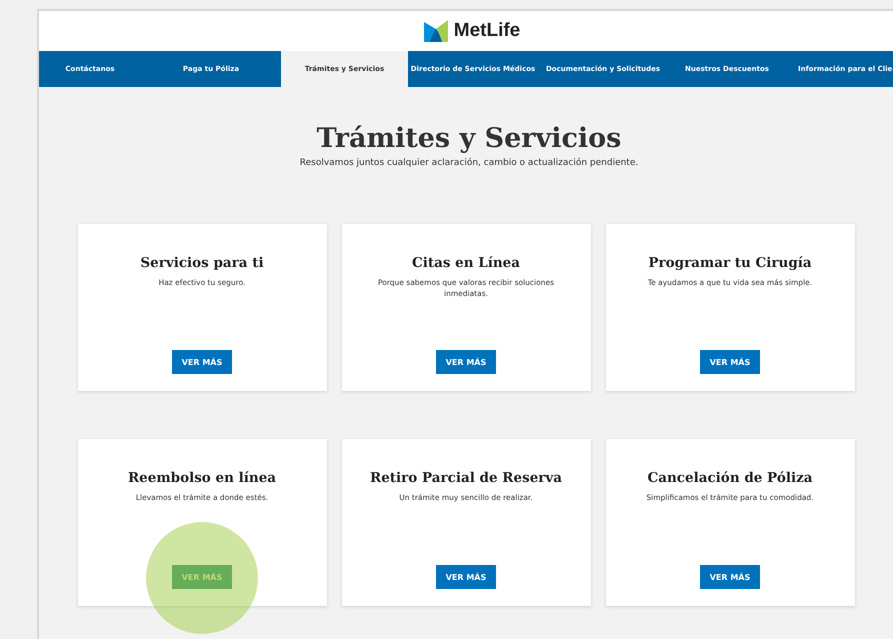 This screenshot has height=639, width=893. What do you see at coordinates (469, 163) in the screenshot?
I see `page-subtitle: Resolvamos juntos cualquier aclaración, cambio o actualización pendiente.` at bounding box center [469, 163].